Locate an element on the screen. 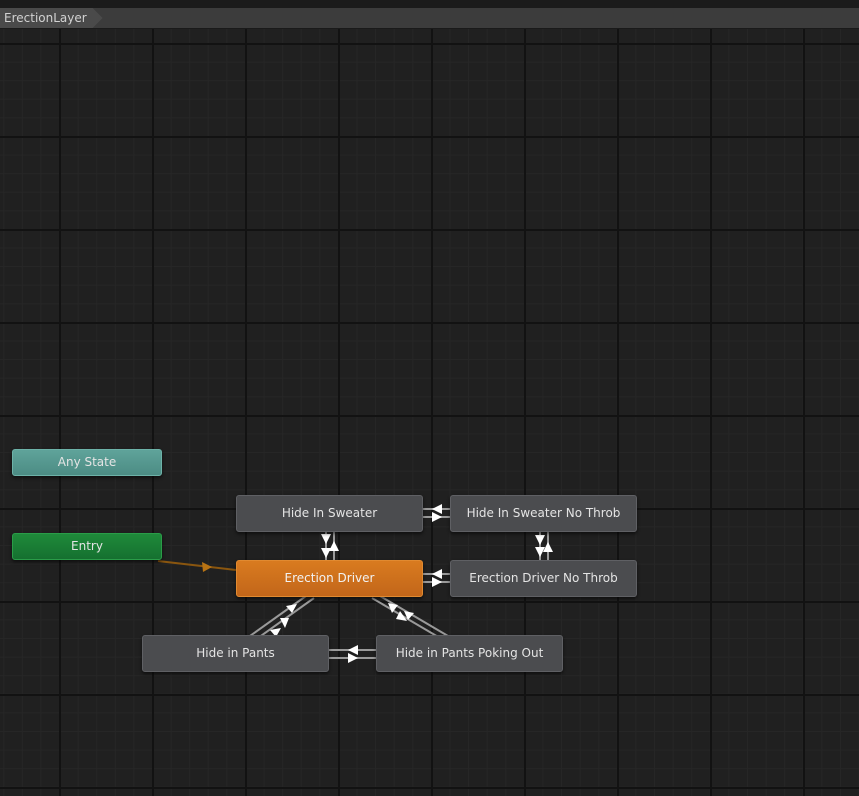 The height and width of the screenshot is (796, 859). state-hide-in-pants-poking-out-label: Hide in Pants Poking Out is located at coordinates (469, 652).